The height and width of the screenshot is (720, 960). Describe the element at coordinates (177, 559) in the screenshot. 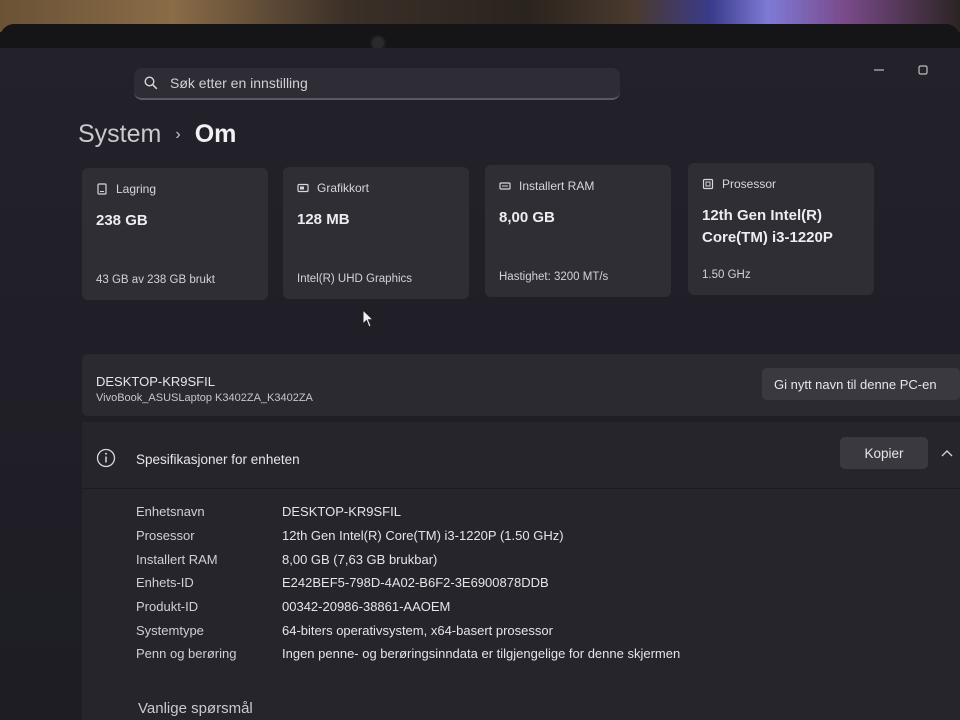

I see `spec-label: Installert RAM` at that location.